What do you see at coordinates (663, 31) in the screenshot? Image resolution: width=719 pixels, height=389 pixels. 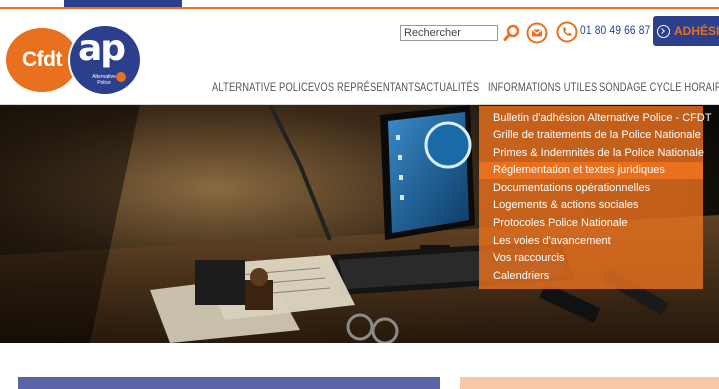 I see `arrow-circle-icon` at bounding box center [663, 31].